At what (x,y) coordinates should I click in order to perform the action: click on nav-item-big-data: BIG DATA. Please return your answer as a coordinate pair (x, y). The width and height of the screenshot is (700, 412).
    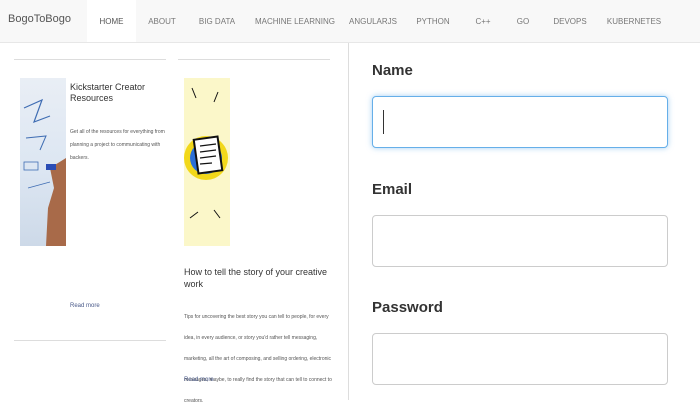
    Looking at the image, I should click on (217, 21).